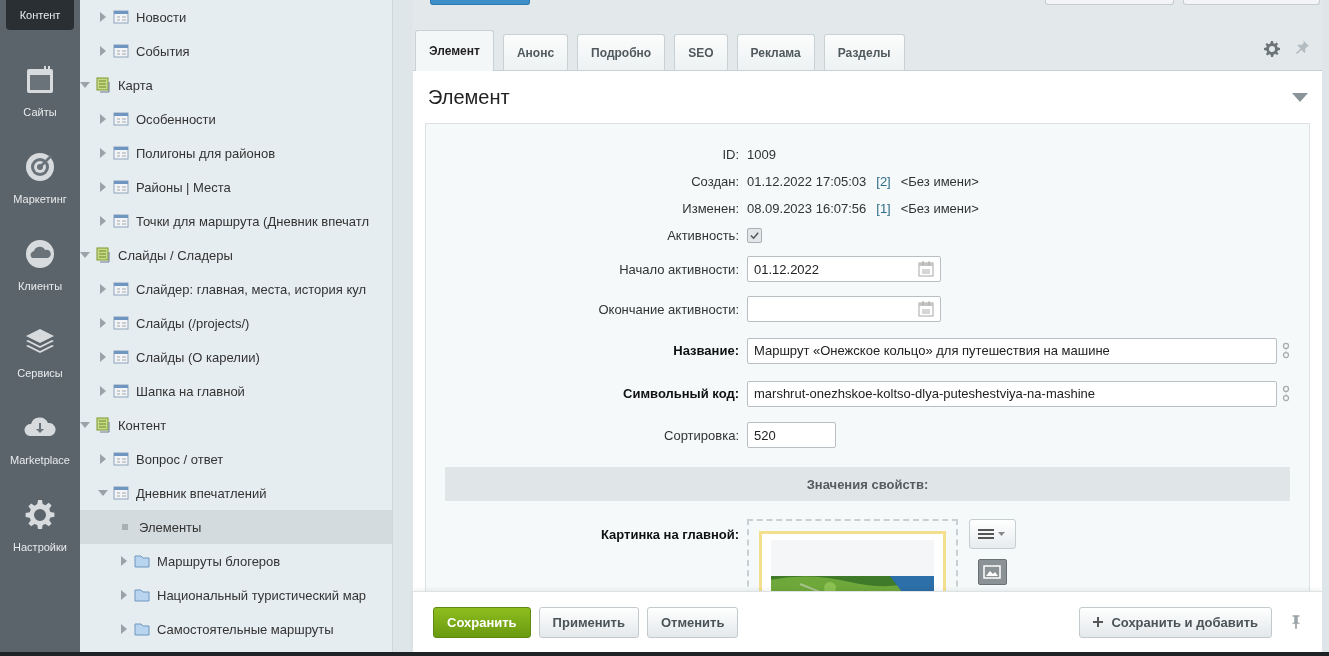 This screenshot has width=1329, height=656. I want to click on tree-item: Слайдер: главная, места, история кул, so click(236, 289).